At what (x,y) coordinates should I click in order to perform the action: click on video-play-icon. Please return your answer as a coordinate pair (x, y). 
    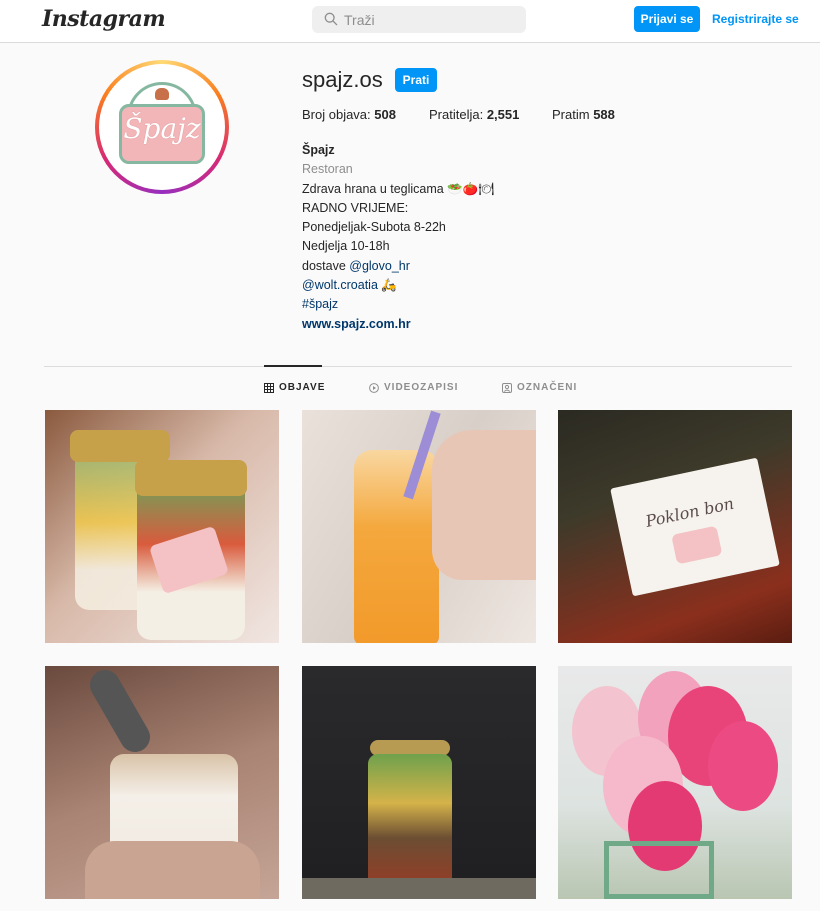
    Looking at the image, I should click on (374, 387).